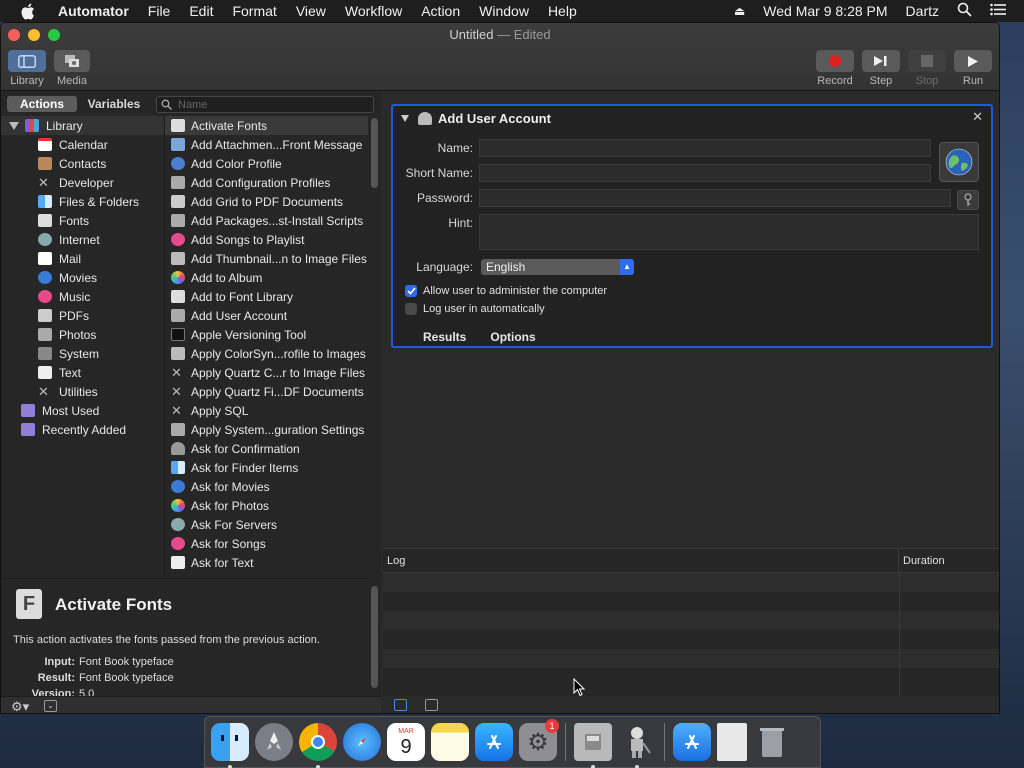 This screenshot has height=768, width=1024. What do you see at coordinates (506, 291) in the screenshot?
I see `admin-checkbox: Allow user to administer the computer` at bounding box center [506, 291].